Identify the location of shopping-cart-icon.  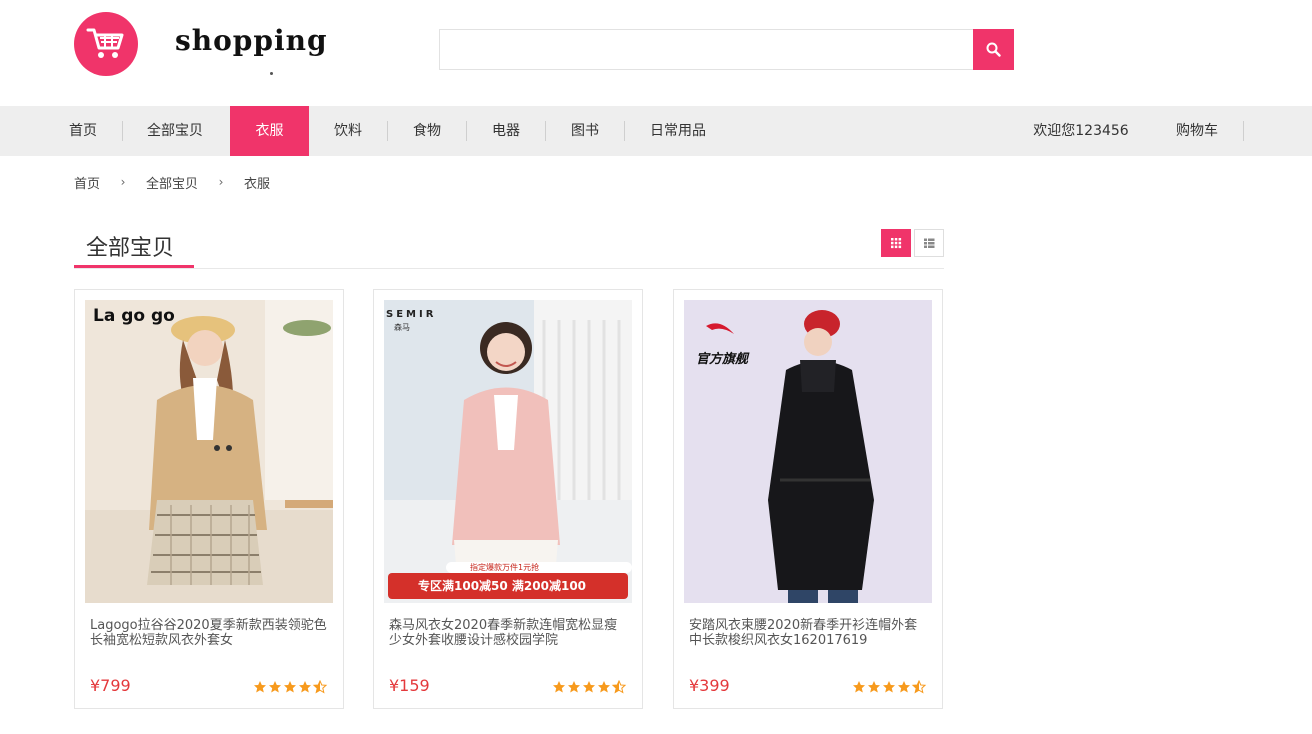
(105, 43).